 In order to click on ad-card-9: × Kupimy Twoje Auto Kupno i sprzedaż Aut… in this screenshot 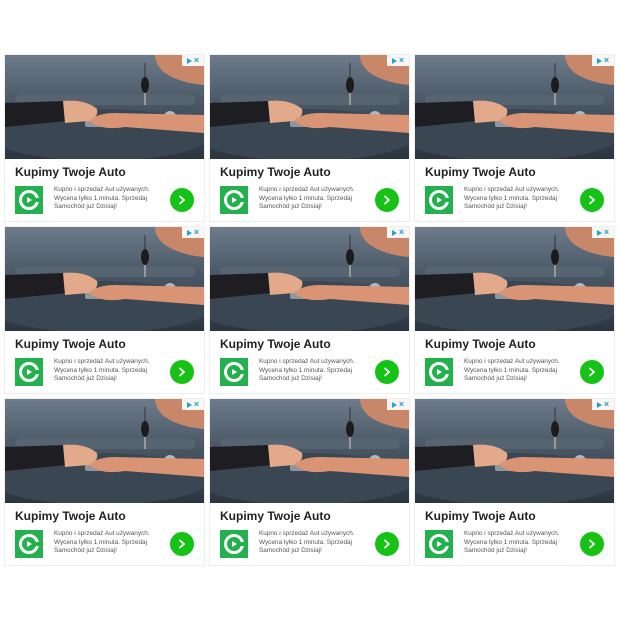, I will do `click(514, 482)`.